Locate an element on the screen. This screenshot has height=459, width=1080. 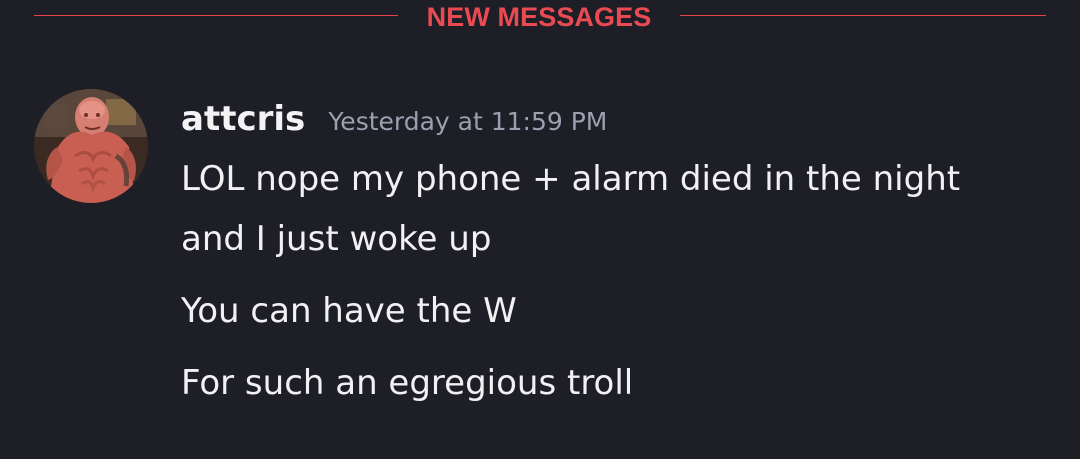
new-messages-divider: NEW MESSAGES is located at coordinates (540, 17).